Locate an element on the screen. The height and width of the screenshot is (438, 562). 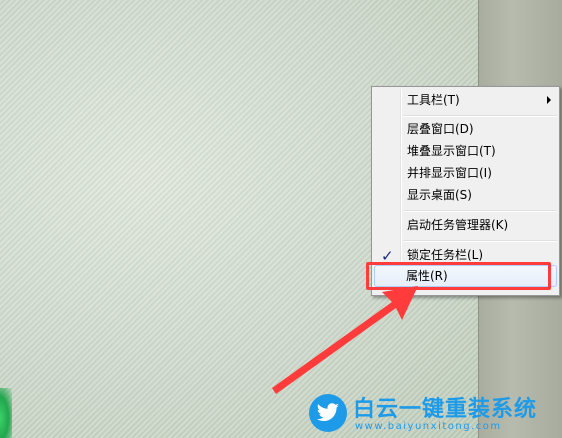
menu-item-label: 显示桌面(S) is located at coordinates (439, 195).